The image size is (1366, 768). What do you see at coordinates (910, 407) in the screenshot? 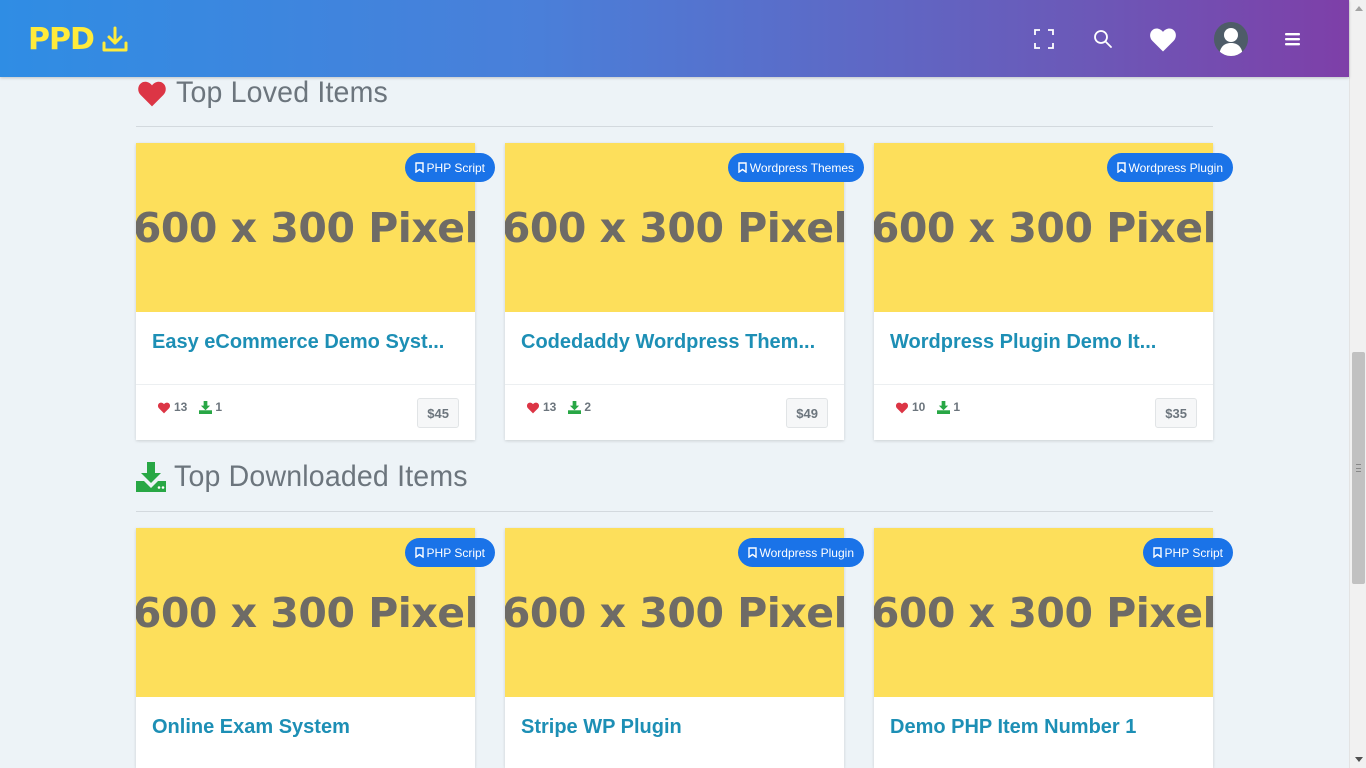
I see `love-count: 10` at bounding box center [910, 407].